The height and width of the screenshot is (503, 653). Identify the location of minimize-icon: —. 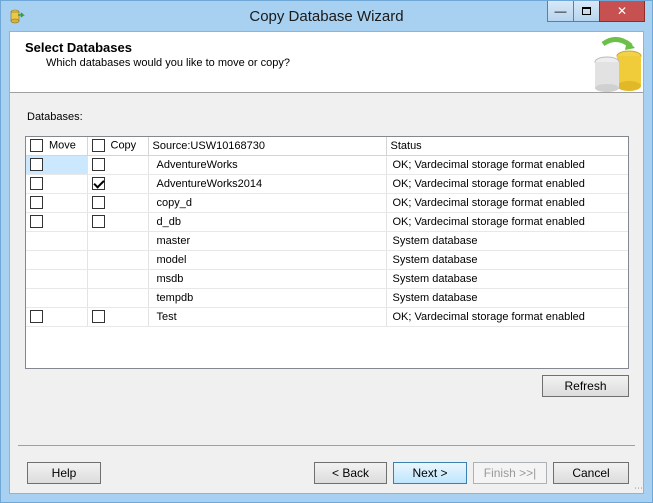
(560, 11).